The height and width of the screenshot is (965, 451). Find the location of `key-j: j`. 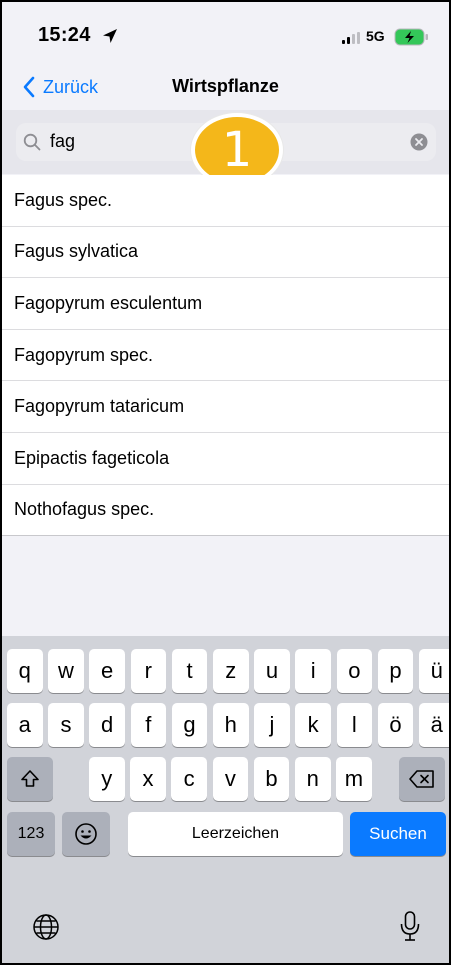

key-j: j is located at coordinates (272, 725).